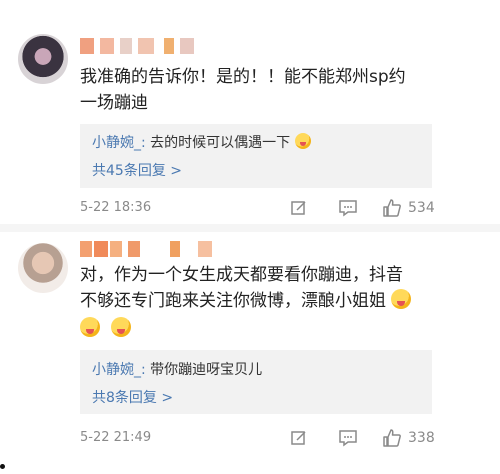 The height and width of the screenshot is (474, 500). Describe the element at coordinates (280, 90) in the screenshot. I see `comment-text: 我准确的告诉你！是的！！能不能郑州sp约 一场蹦迪` at that location.